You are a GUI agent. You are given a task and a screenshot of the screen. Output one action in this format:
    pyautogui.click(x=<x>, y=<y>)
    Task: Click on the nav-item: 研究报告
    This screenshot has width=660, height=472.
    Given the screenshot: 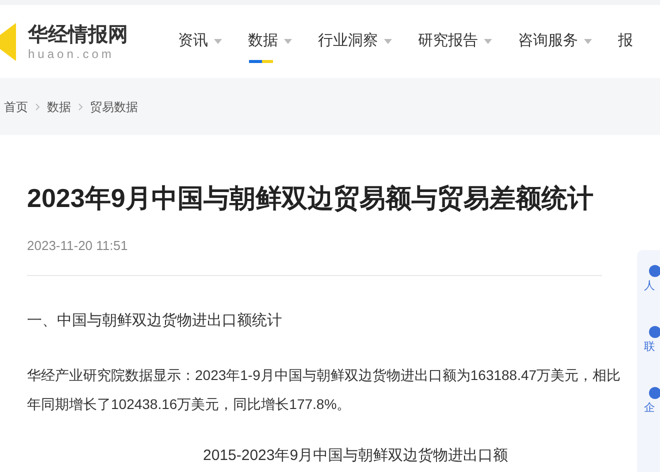 What is the action you would take?
    pyautogui.click(x=455, y=41)
    